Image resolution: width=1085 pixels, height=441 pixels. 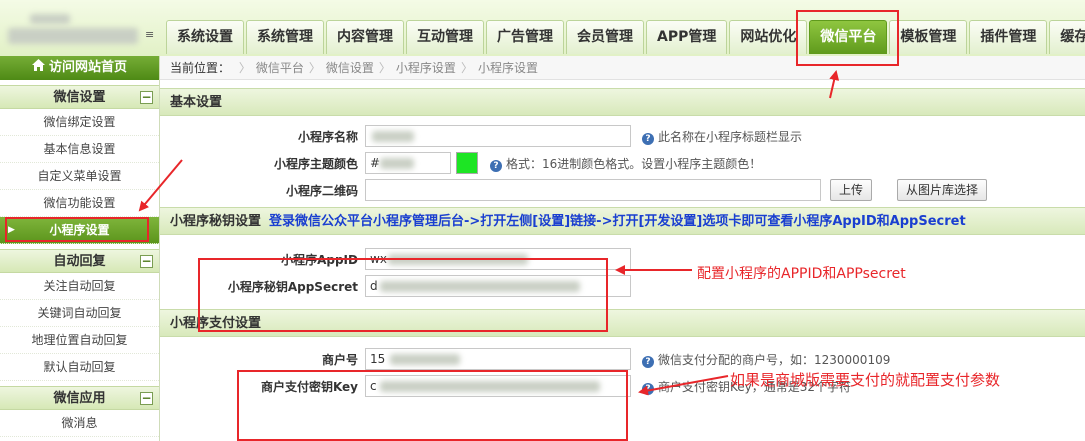 What do you see at coordinates (1008, 37) in the screenshot?
I see `nav-tab: 插件管理` at bounding box center [1008, 37].